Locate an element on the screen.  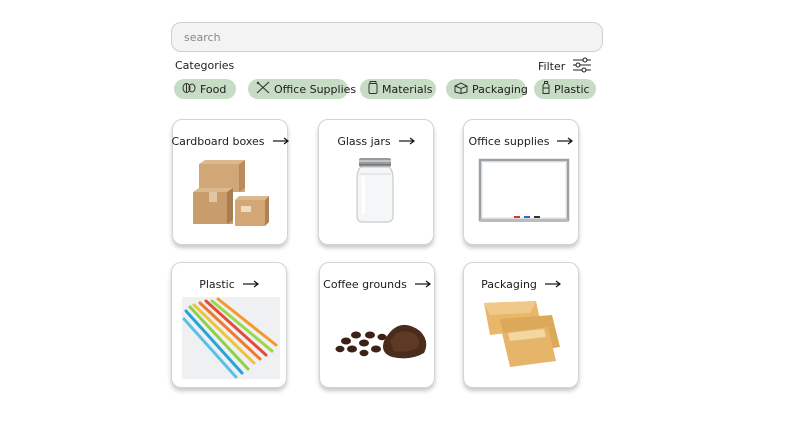
chip-label: Office Supplies is located at coordinates (315, 89).